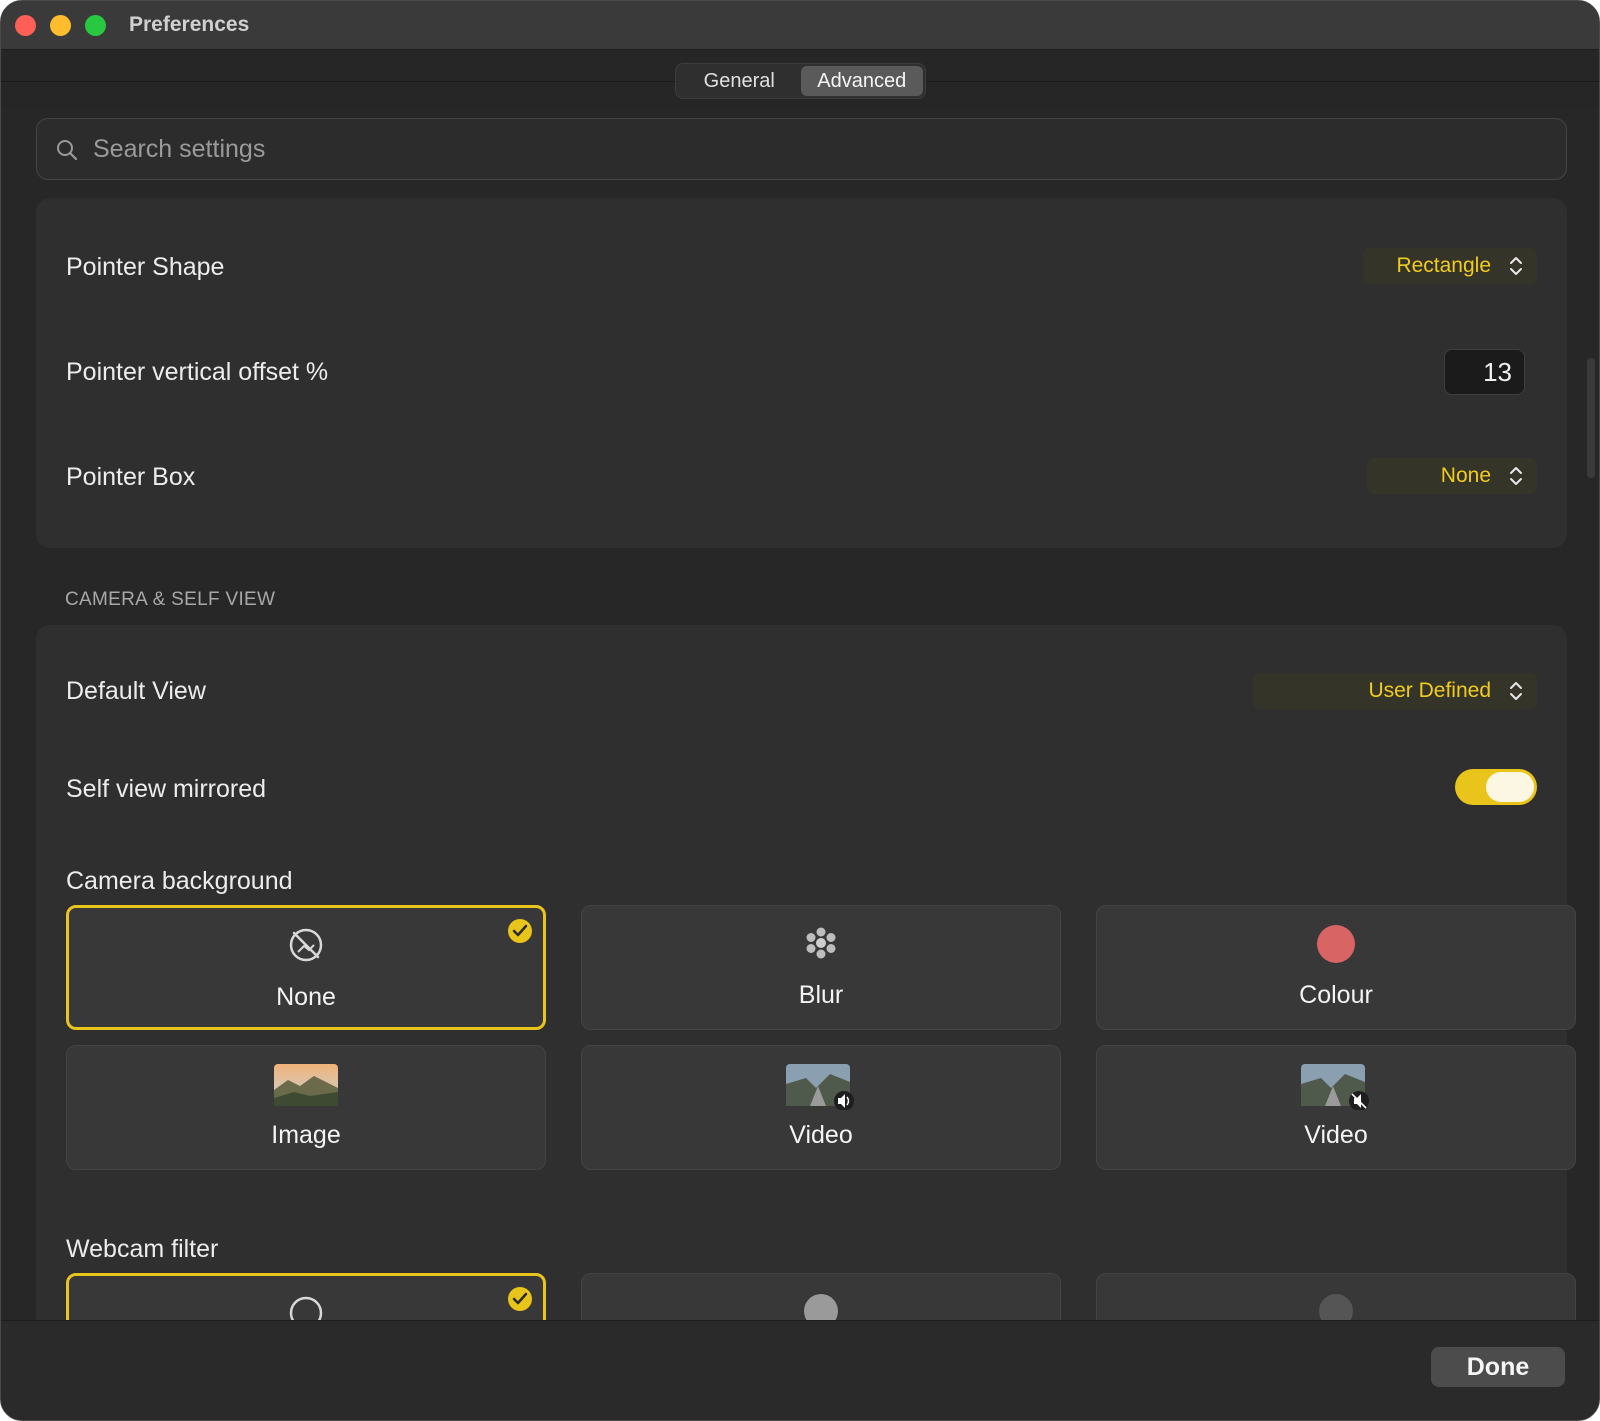  What do you see at coordinates (170, 599) in the screenshot?
I see `camera-section-header: CAMERA & SELF VIEW` at bounding box center [170, 599].